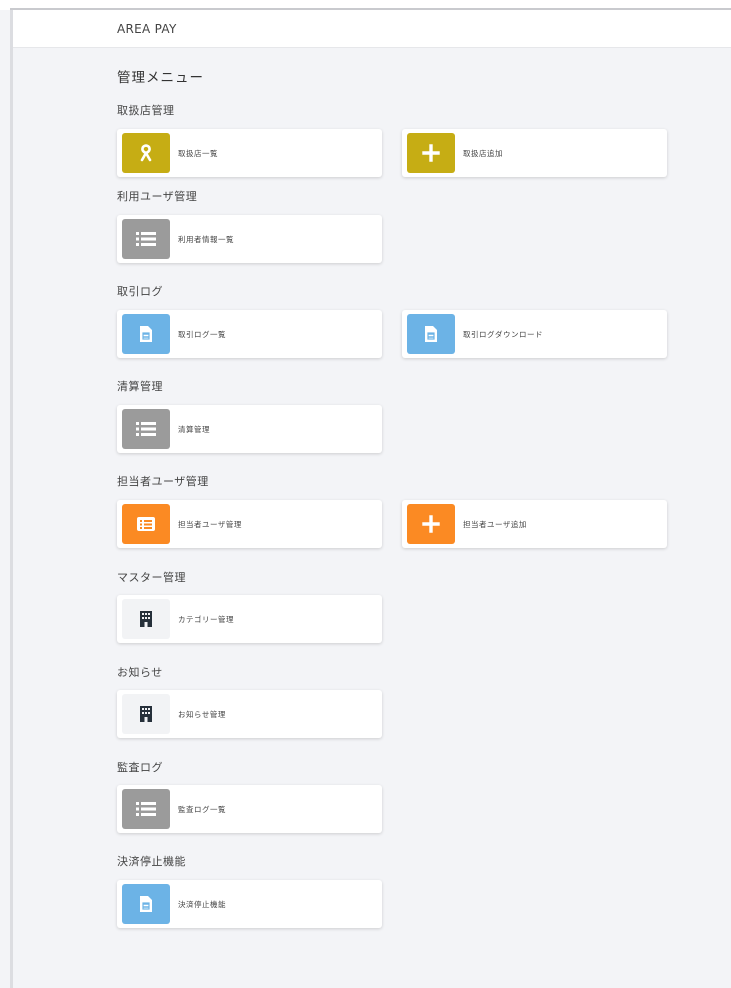 The width and height of the screenshot is (731, 988). Describe the element at coordinates (140, 672) in the screenshot. I see `section-title-notice: お知らせ` at that location.